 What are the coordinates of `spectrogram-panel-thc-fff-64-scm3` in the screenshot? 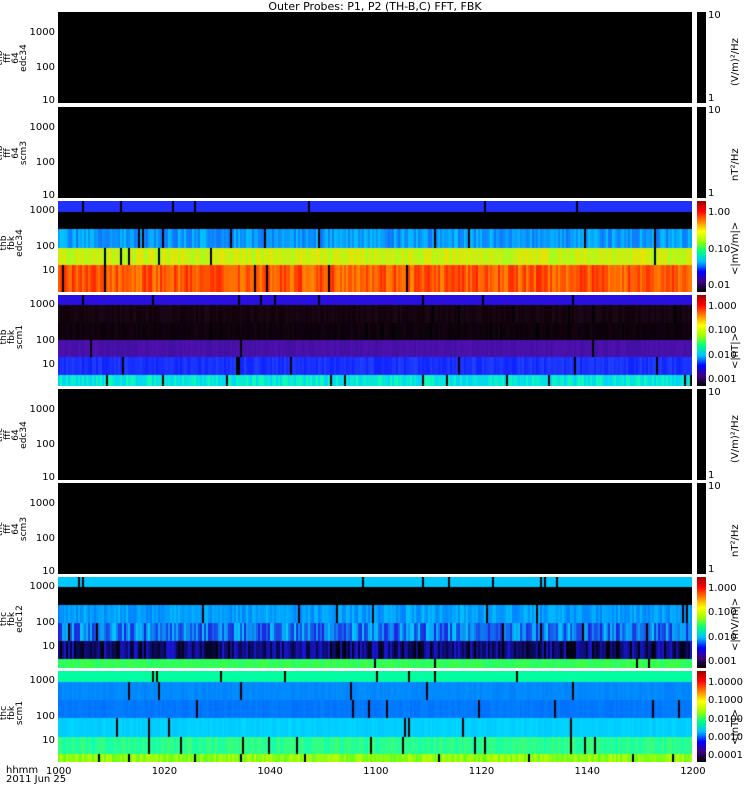 It's located at (375, 528).